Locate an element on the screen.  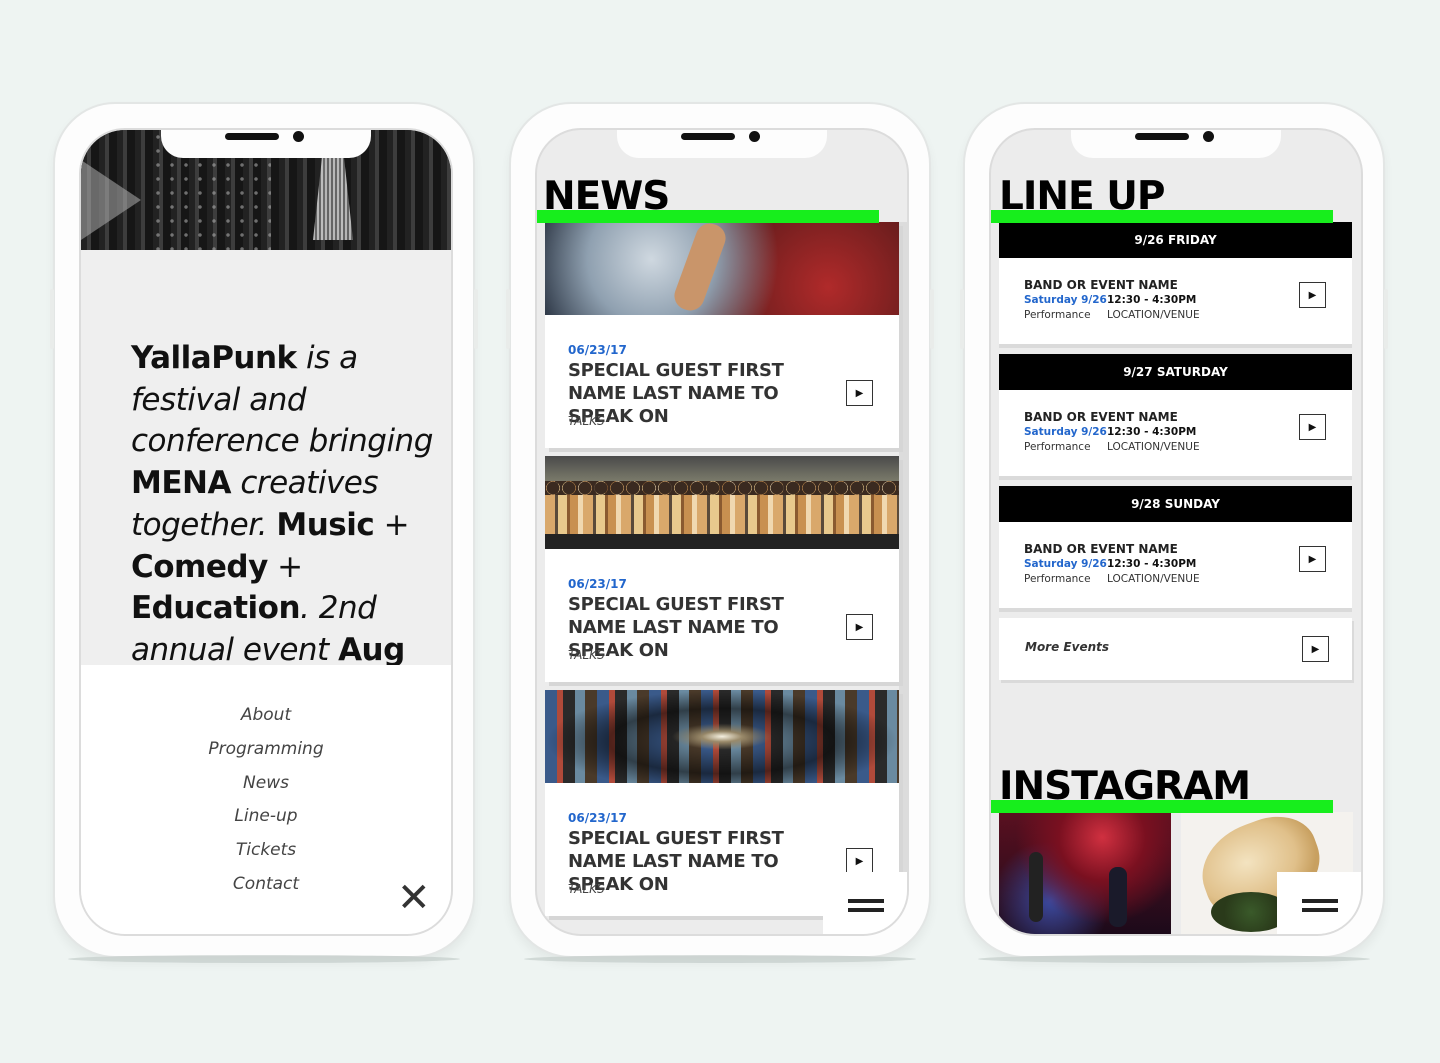
close-icon: ✕ is located at coordinates (414, 898).